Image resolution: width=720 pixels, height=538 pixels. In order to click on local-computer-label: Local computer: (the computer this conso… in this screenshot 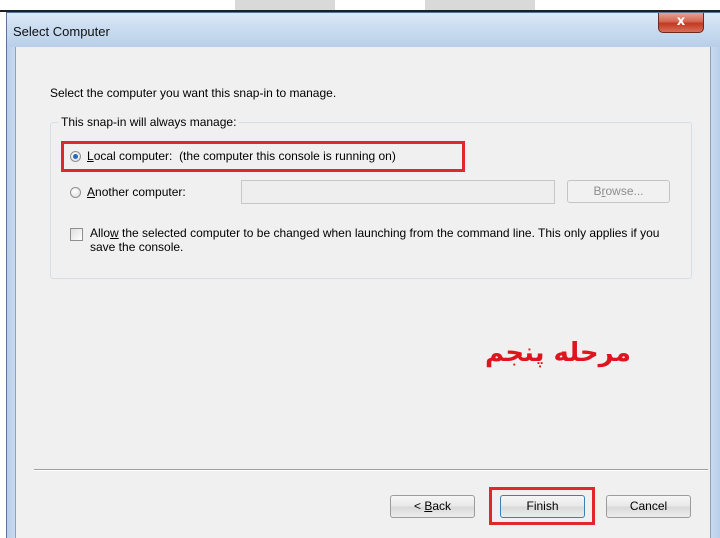, I will do `click(241, 156)`.